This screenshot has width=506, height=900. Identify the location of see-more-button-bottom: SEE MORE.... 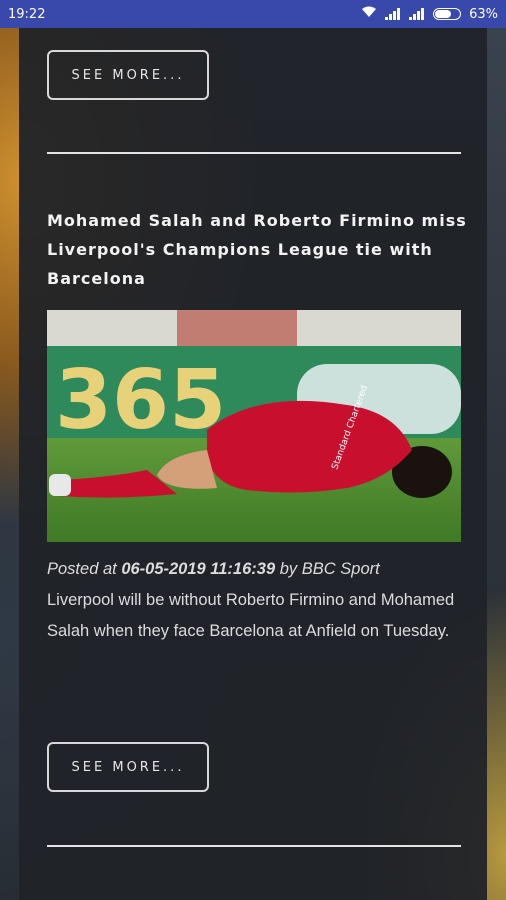
(128, 767).